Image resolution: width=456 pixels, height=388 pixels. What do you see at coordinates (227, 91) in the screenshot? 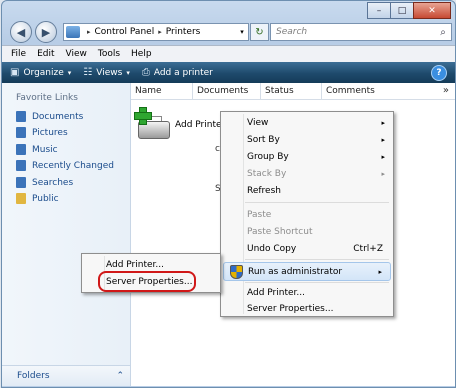
I see `column-documents: Documents` at bounding box center [227, 91].